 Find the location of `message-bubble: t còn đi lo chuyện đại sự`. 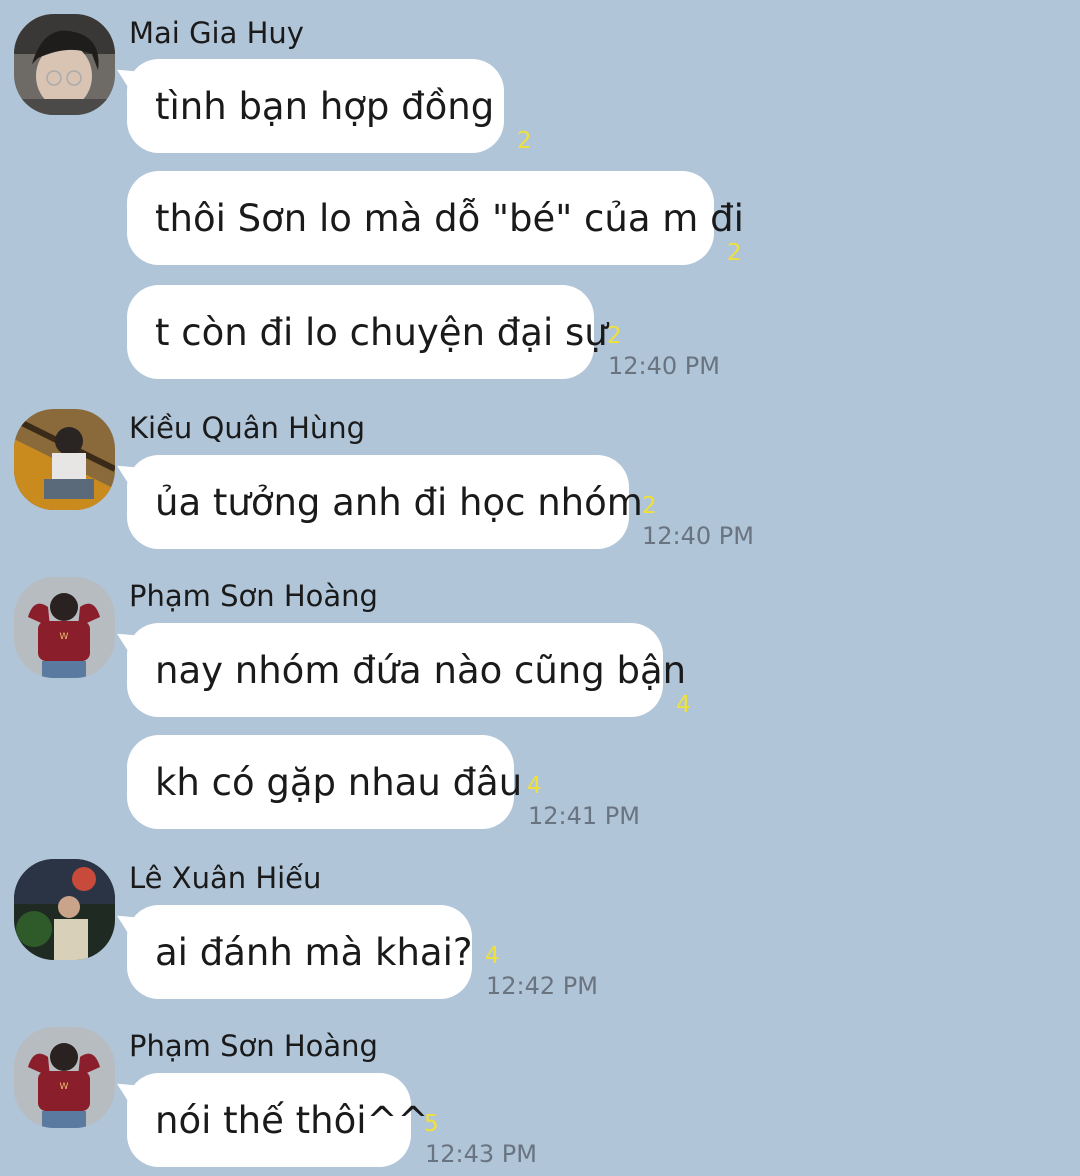

message-bubble: t còn đi lo chuyện đại sự is located at coordinates (367, 332).